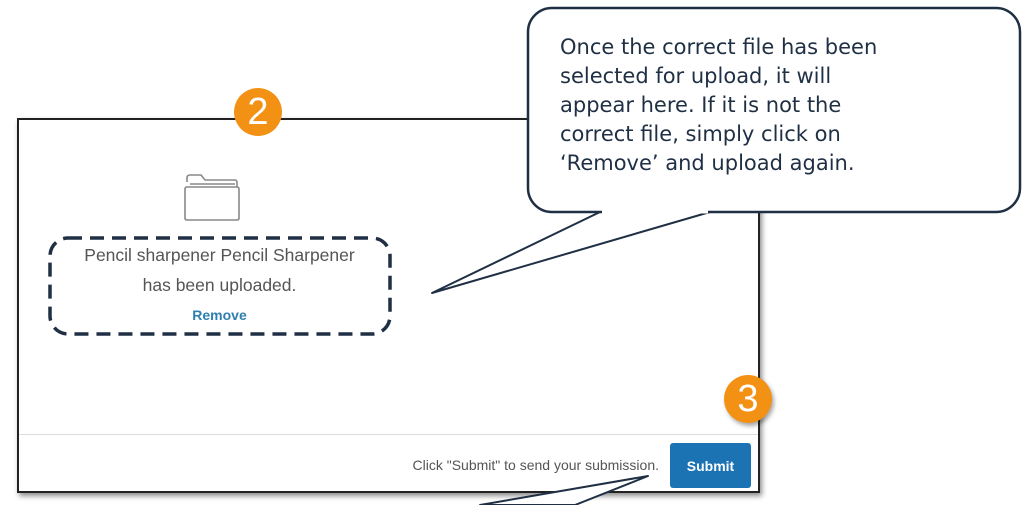 This screenshot has height=505, width=1029. I want to click on callout-line: appear here. If it is not the, so click(701, 105).